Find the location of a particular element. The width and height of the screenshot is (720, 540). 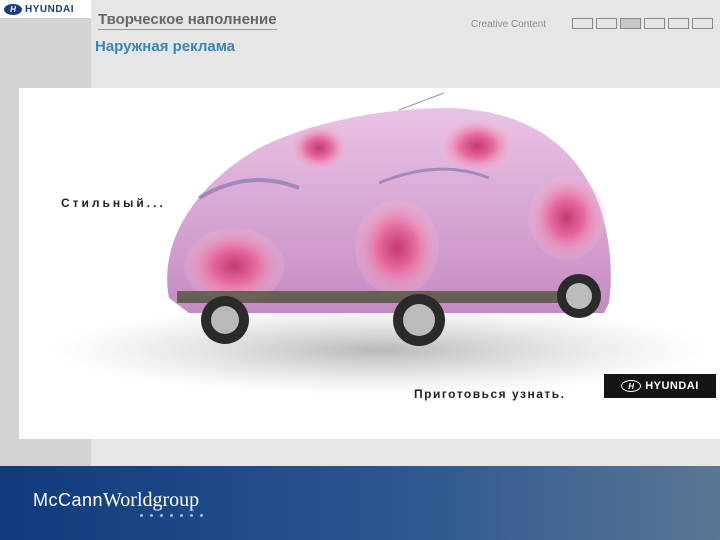

hyundai-logo-text: HYUNDAI is located at coordinates (50, 9).